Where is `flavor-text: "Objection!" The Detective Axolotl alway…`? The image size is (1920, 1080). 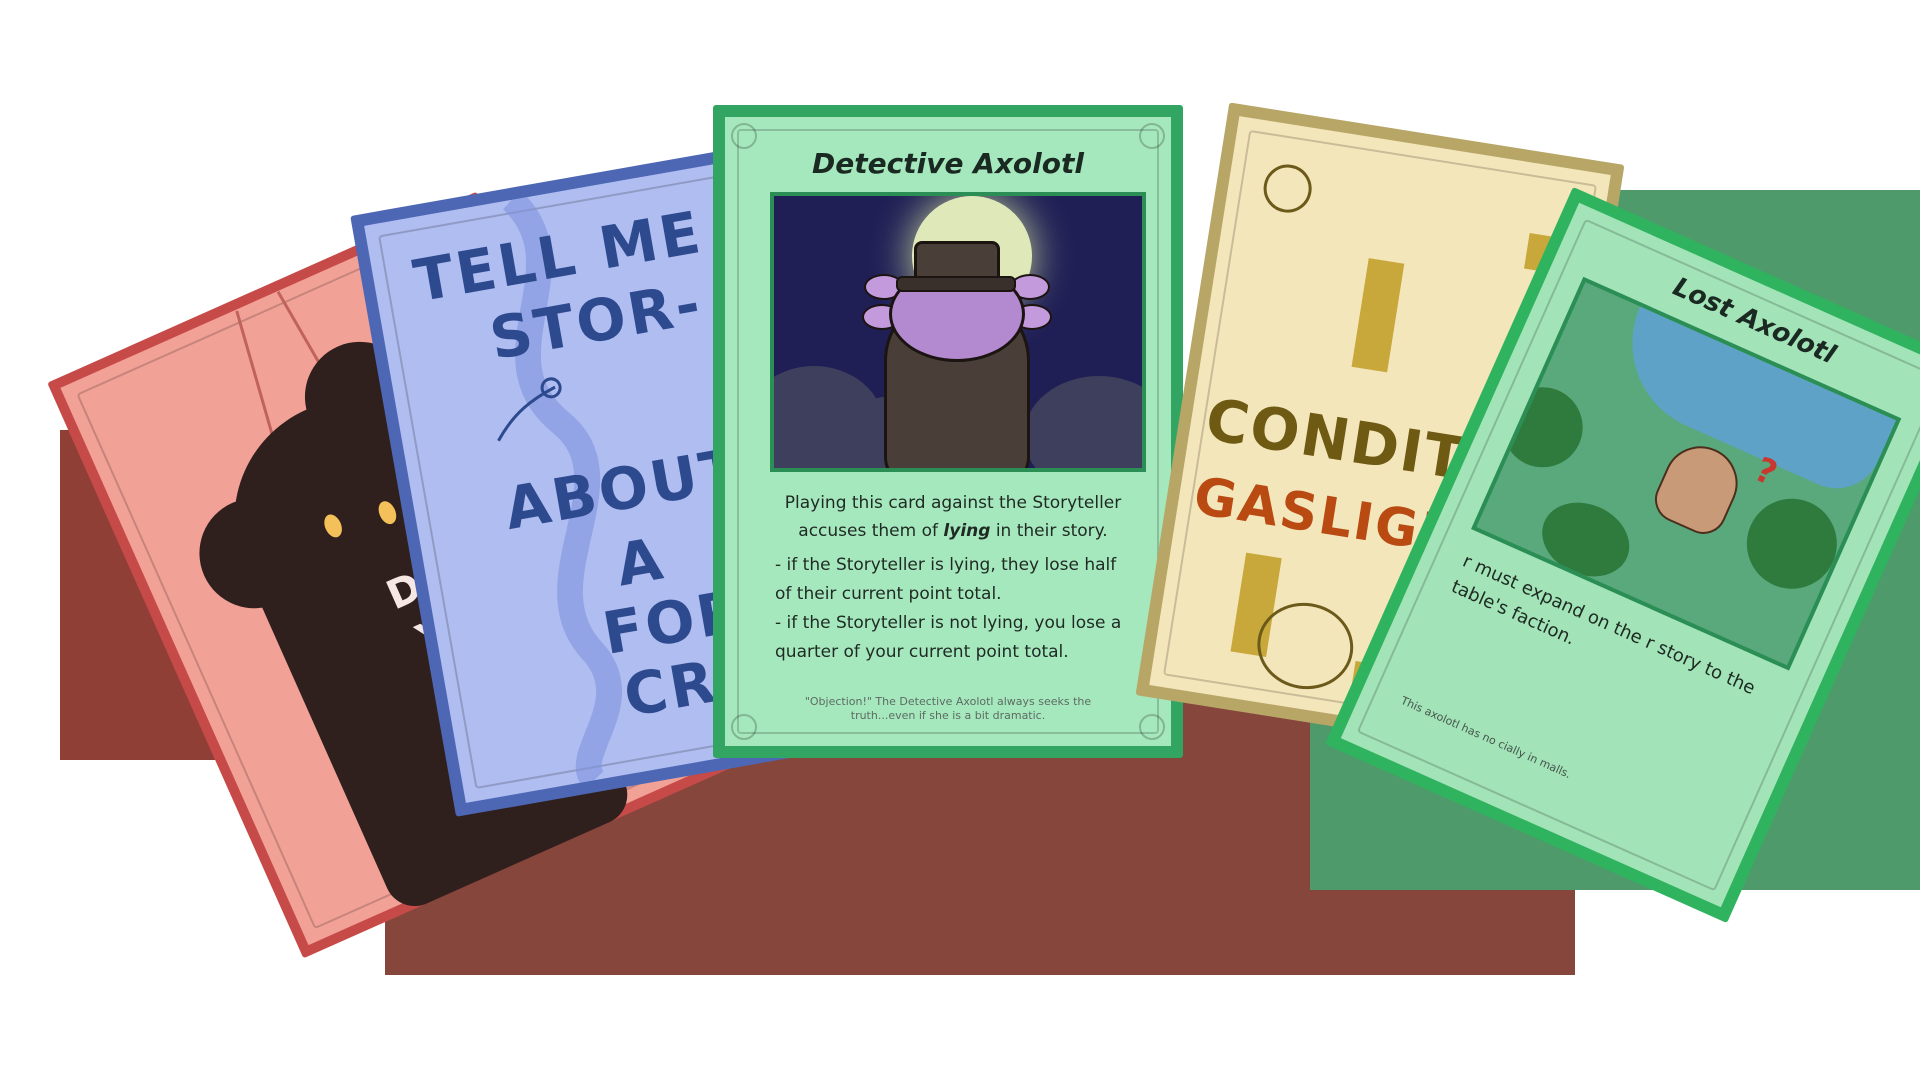
flavor-text: "Objection!" The Detective Axolotl alway… is located at coordinates (948, 708).